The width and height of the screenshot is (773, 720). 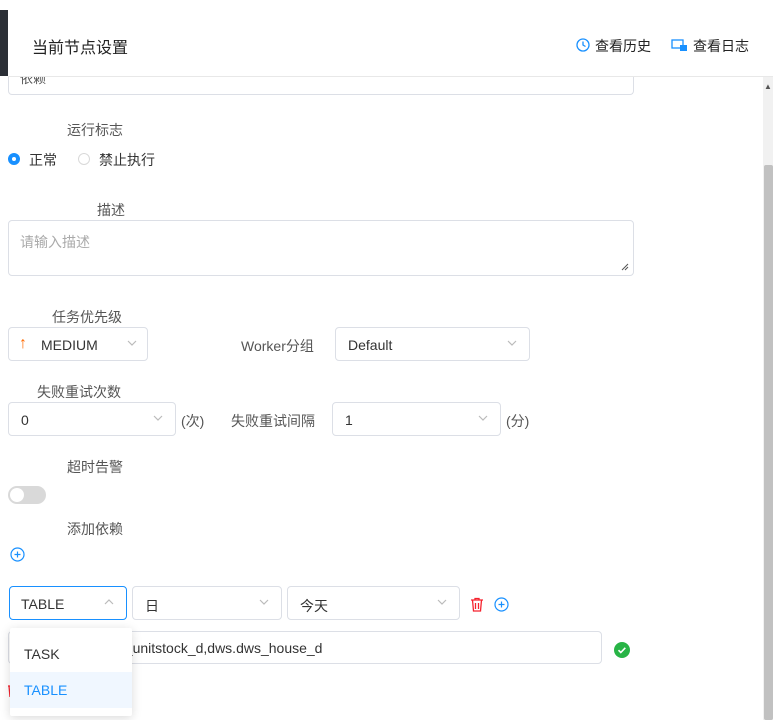 What do you see at coordinates (349, 420) in the screenshot?
I see `retry-interval-value: 1` at bounding box center [349, 420].